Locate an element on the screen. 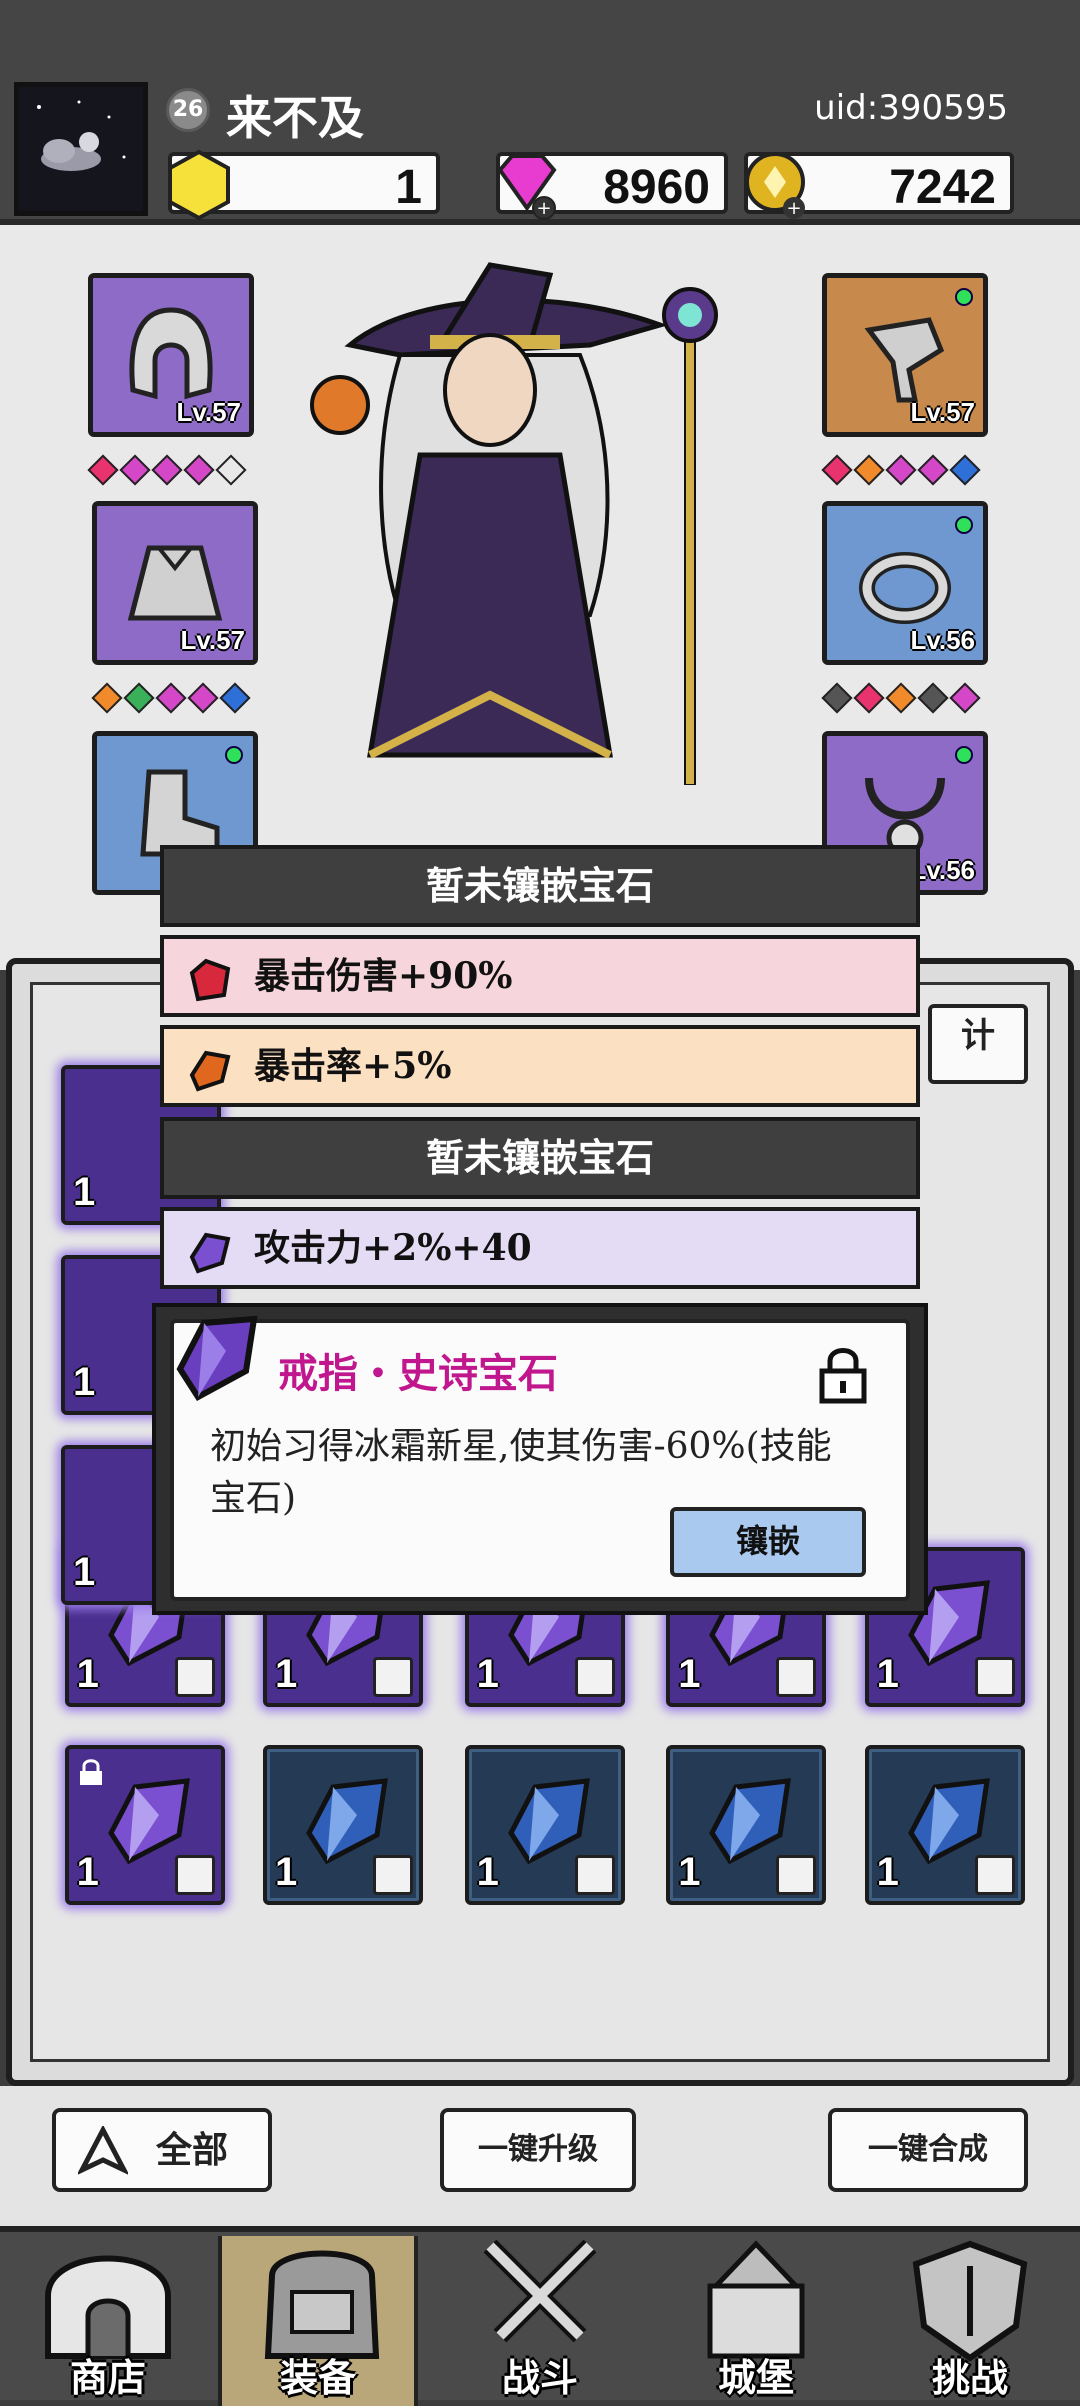 The height and width of the screenshot is (2406, 1080). merge-all-button: 一键合成 is located at coordinates (928, 2150).